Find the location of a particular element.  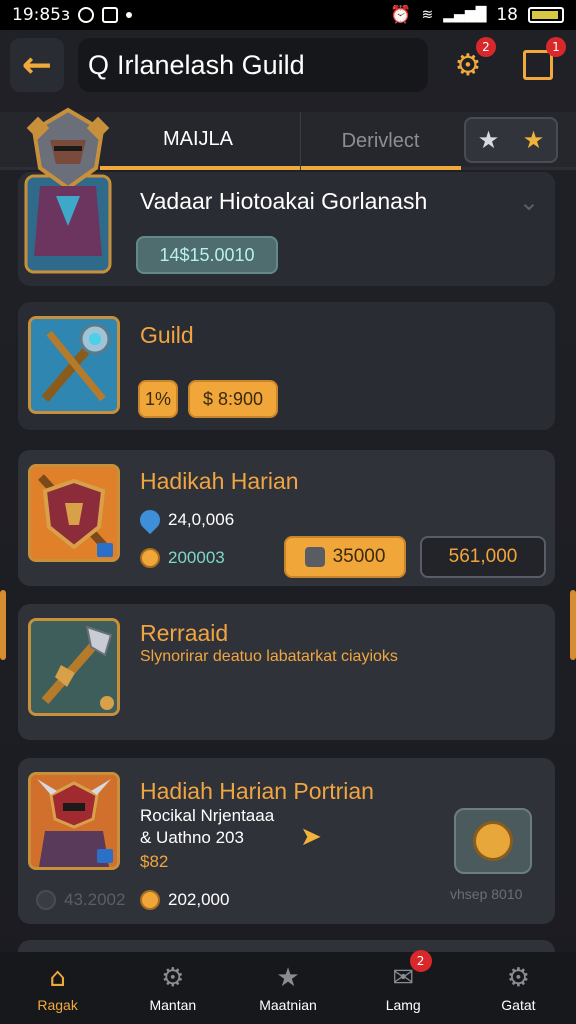

footer-left: 43.2002 is located at coordinates (80, 900).